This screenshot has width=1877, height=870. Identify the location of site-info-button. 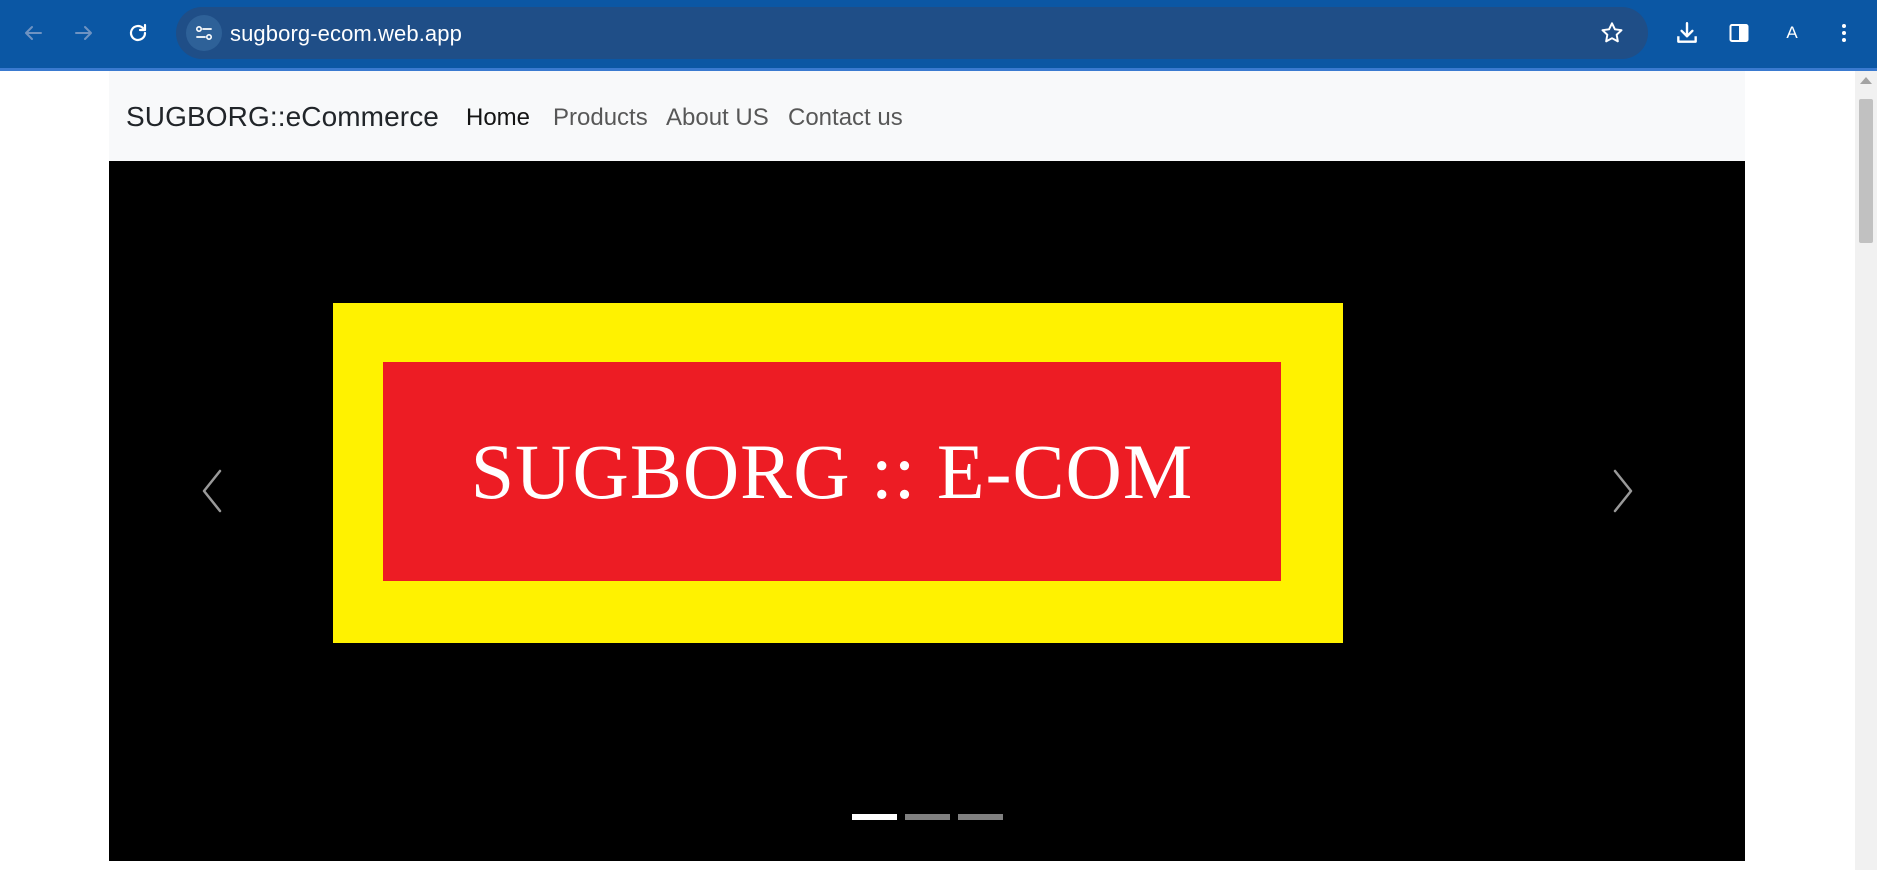
(204, 33).